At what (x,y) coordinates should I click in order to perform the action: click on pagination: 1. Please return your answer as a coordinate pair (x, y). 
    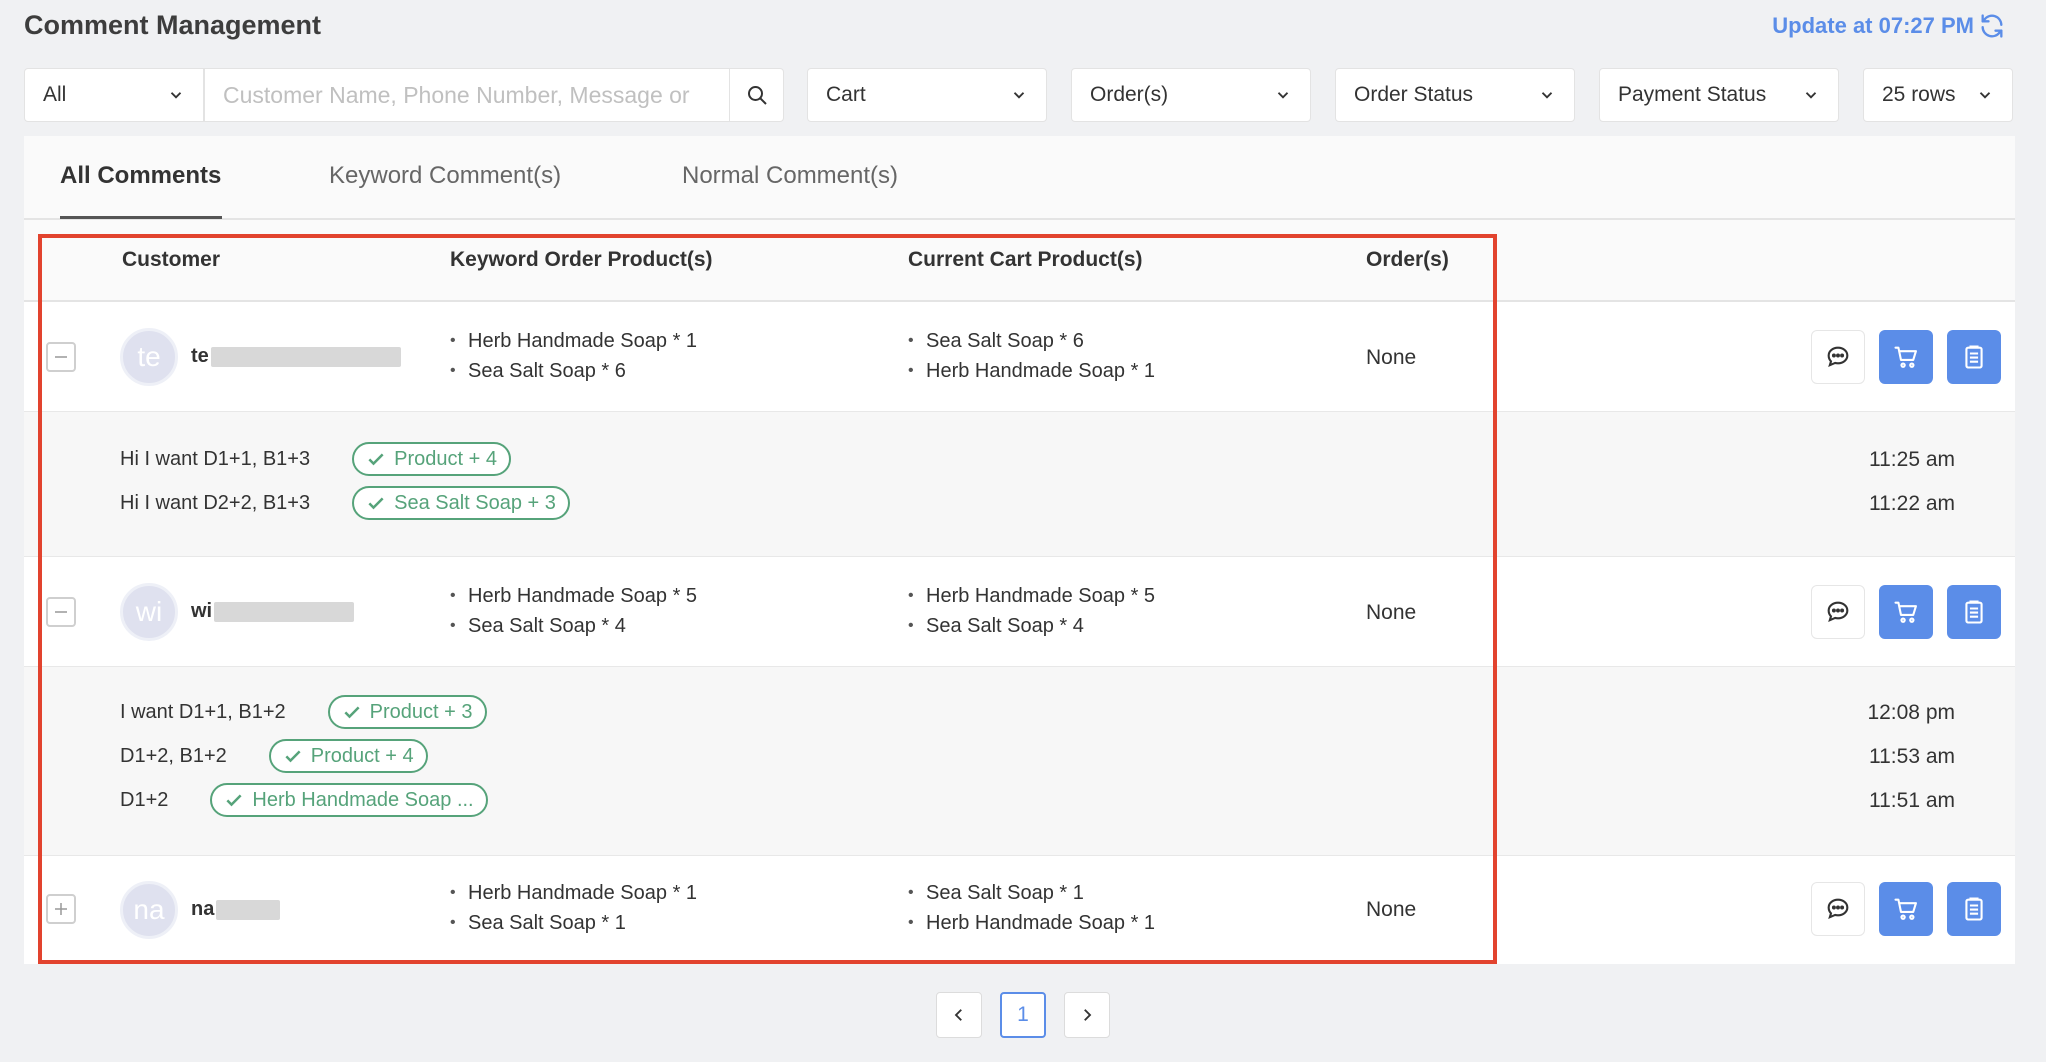
    Looking at the image, I should click on (1023, 1015).